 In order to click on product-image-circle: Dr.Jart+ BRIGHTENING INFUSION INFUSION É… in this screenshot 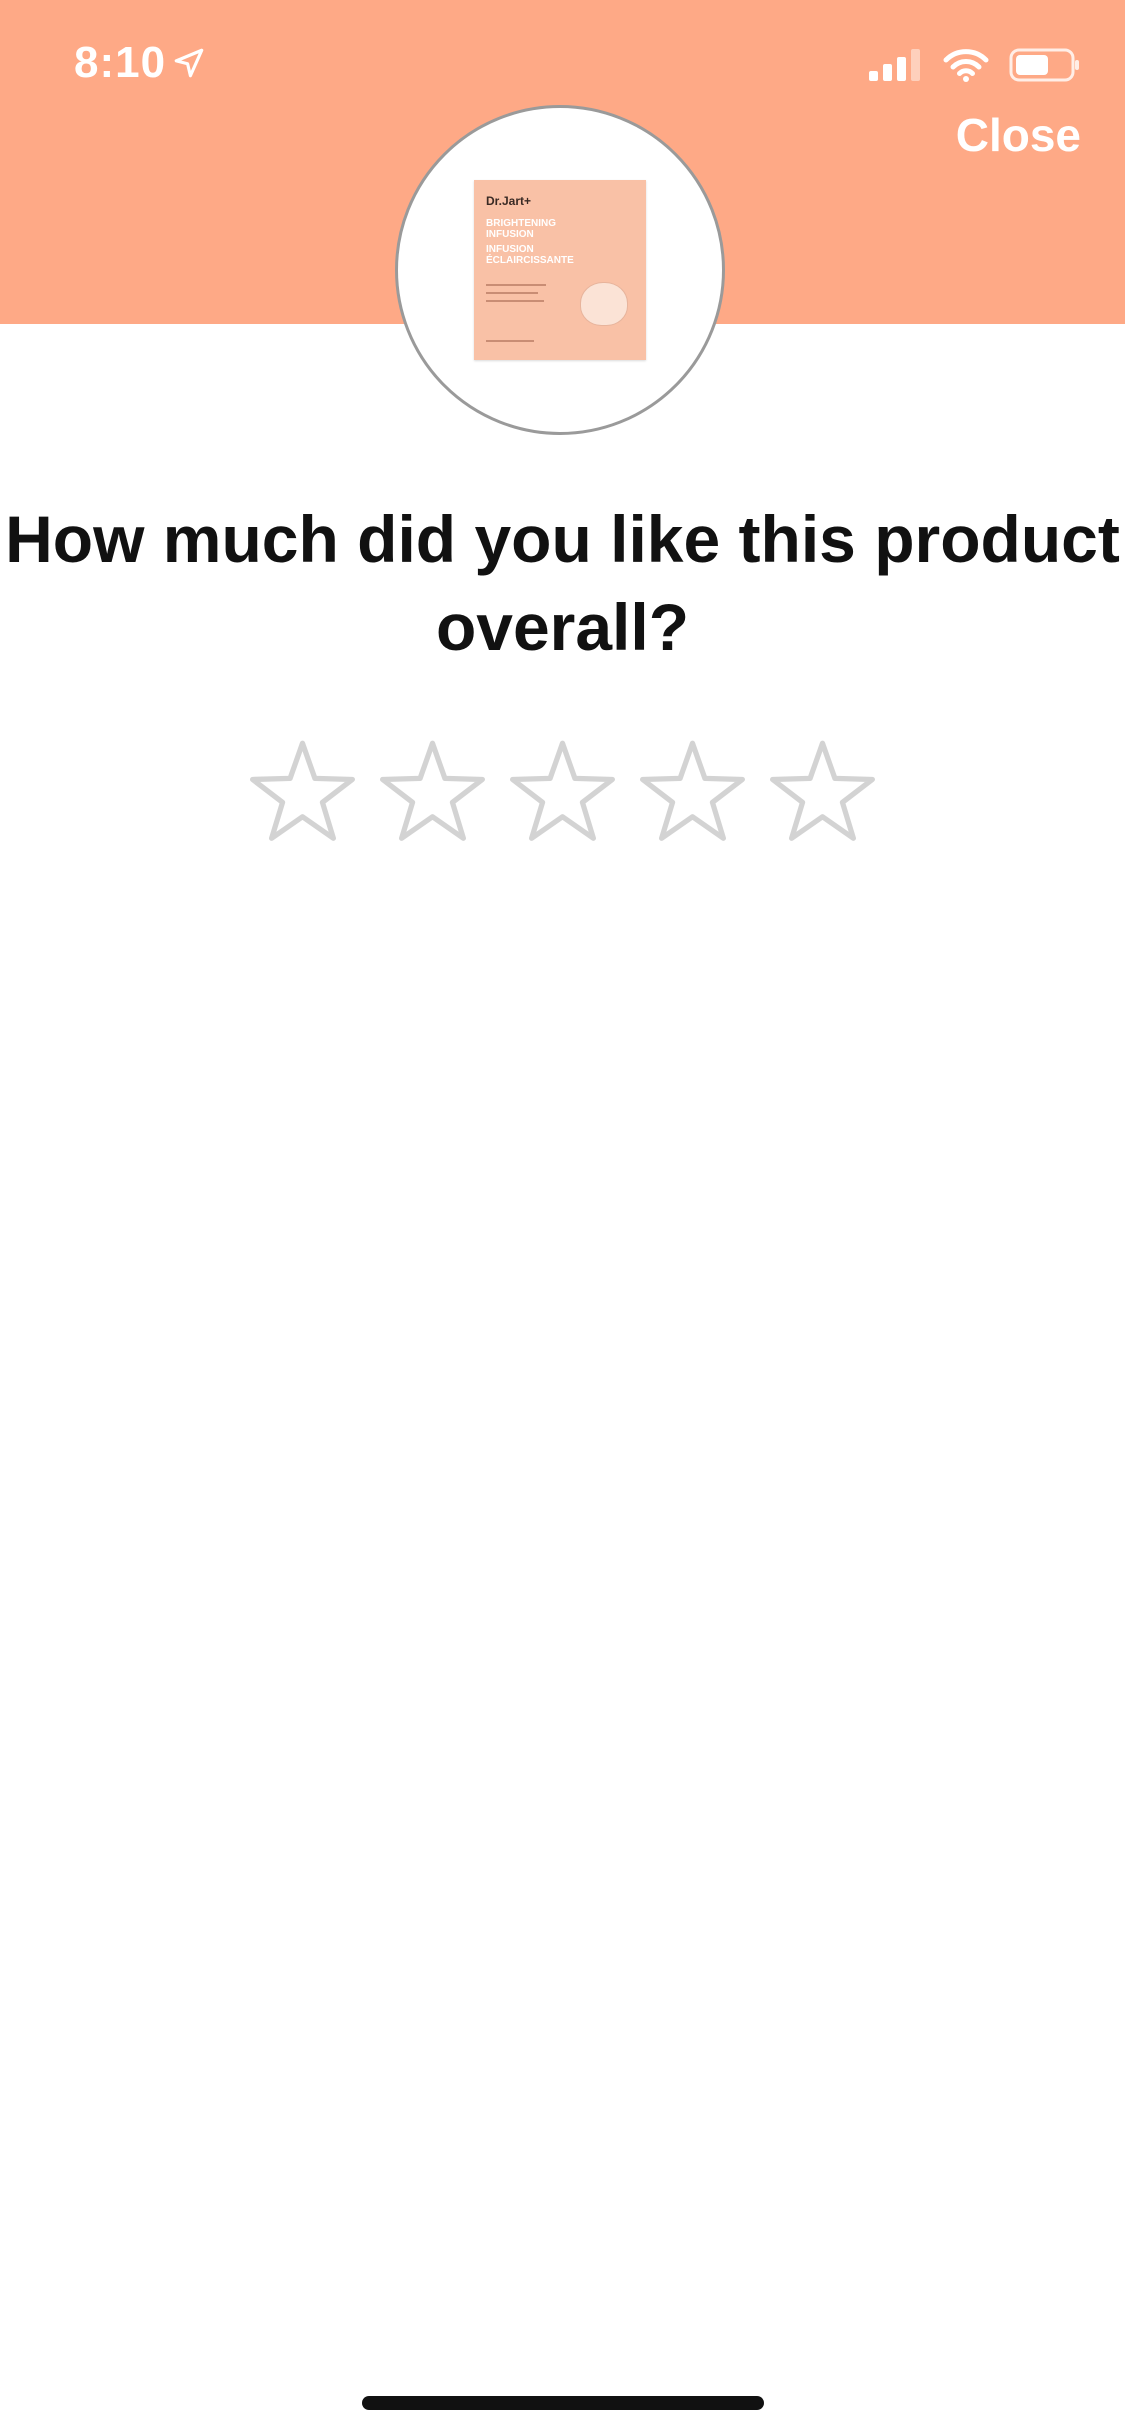, I will do `click(560, 270)`.